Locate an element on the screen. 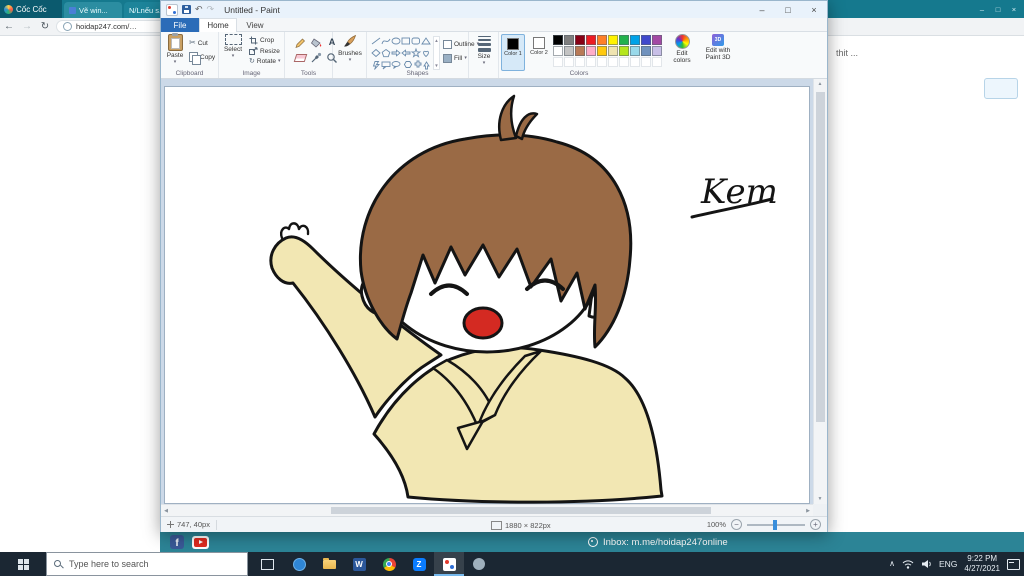 This screenshot has height=576, width=1024. zoom-in-button: + is located at coordinates (815, 524).